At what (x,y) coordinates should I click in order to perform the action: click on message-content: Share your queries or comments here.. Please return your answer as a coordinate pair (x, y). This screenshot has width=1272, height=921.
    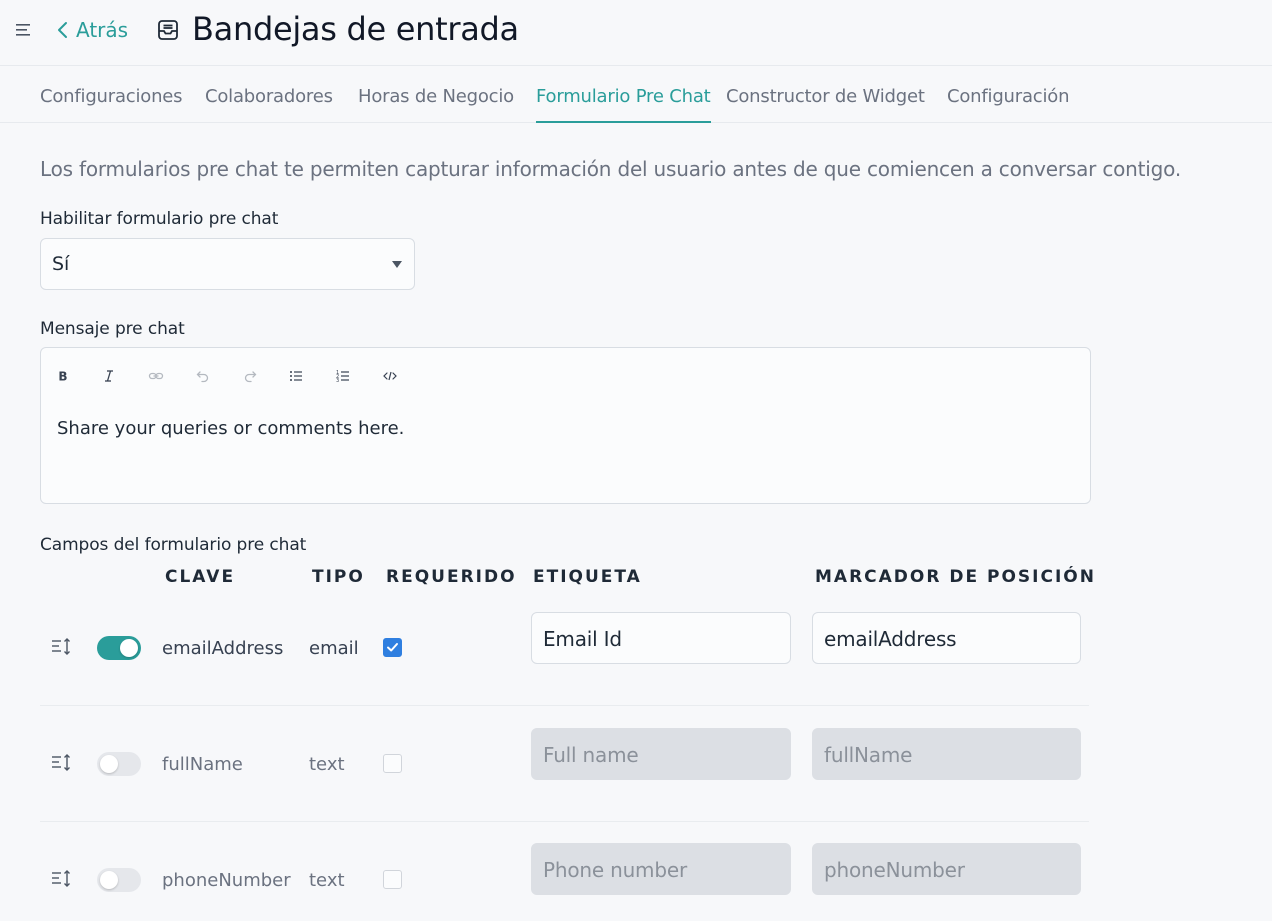
    Looking at the image, I should click on (230, 428).